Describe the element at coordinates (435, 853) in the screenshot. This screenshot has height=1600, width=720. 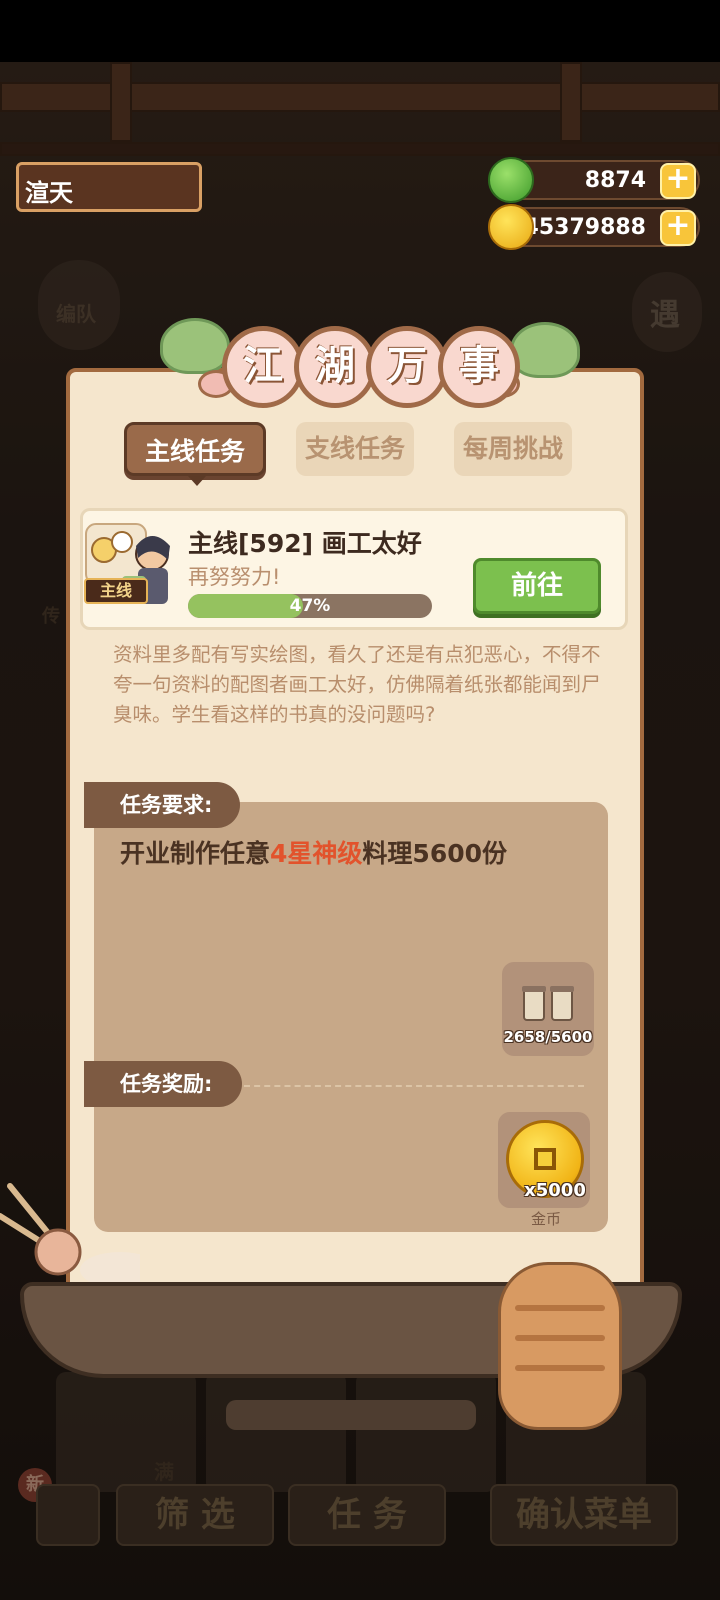
I see `requirement-text-suffix: 料理5600份` at that location.